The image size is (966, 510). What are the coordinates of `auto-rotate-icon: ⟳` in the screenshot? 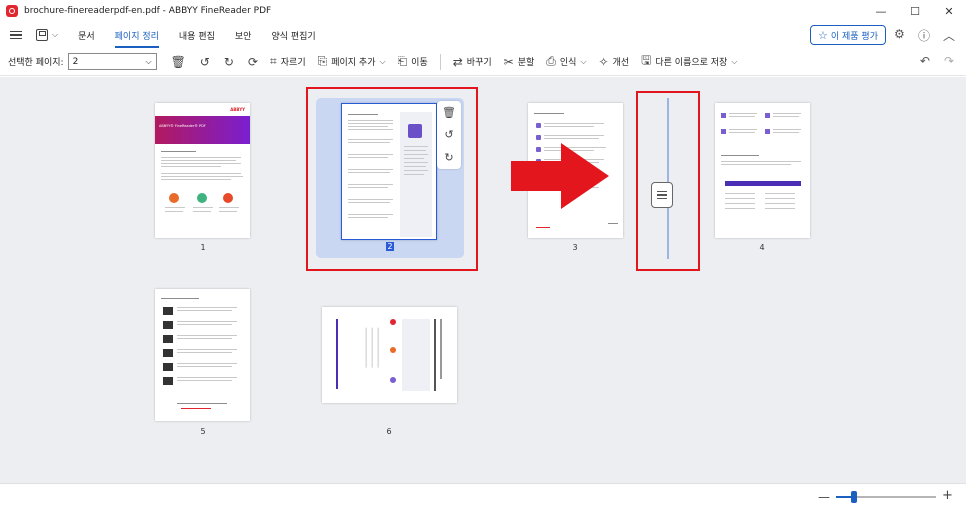 It's located at (253, 62).